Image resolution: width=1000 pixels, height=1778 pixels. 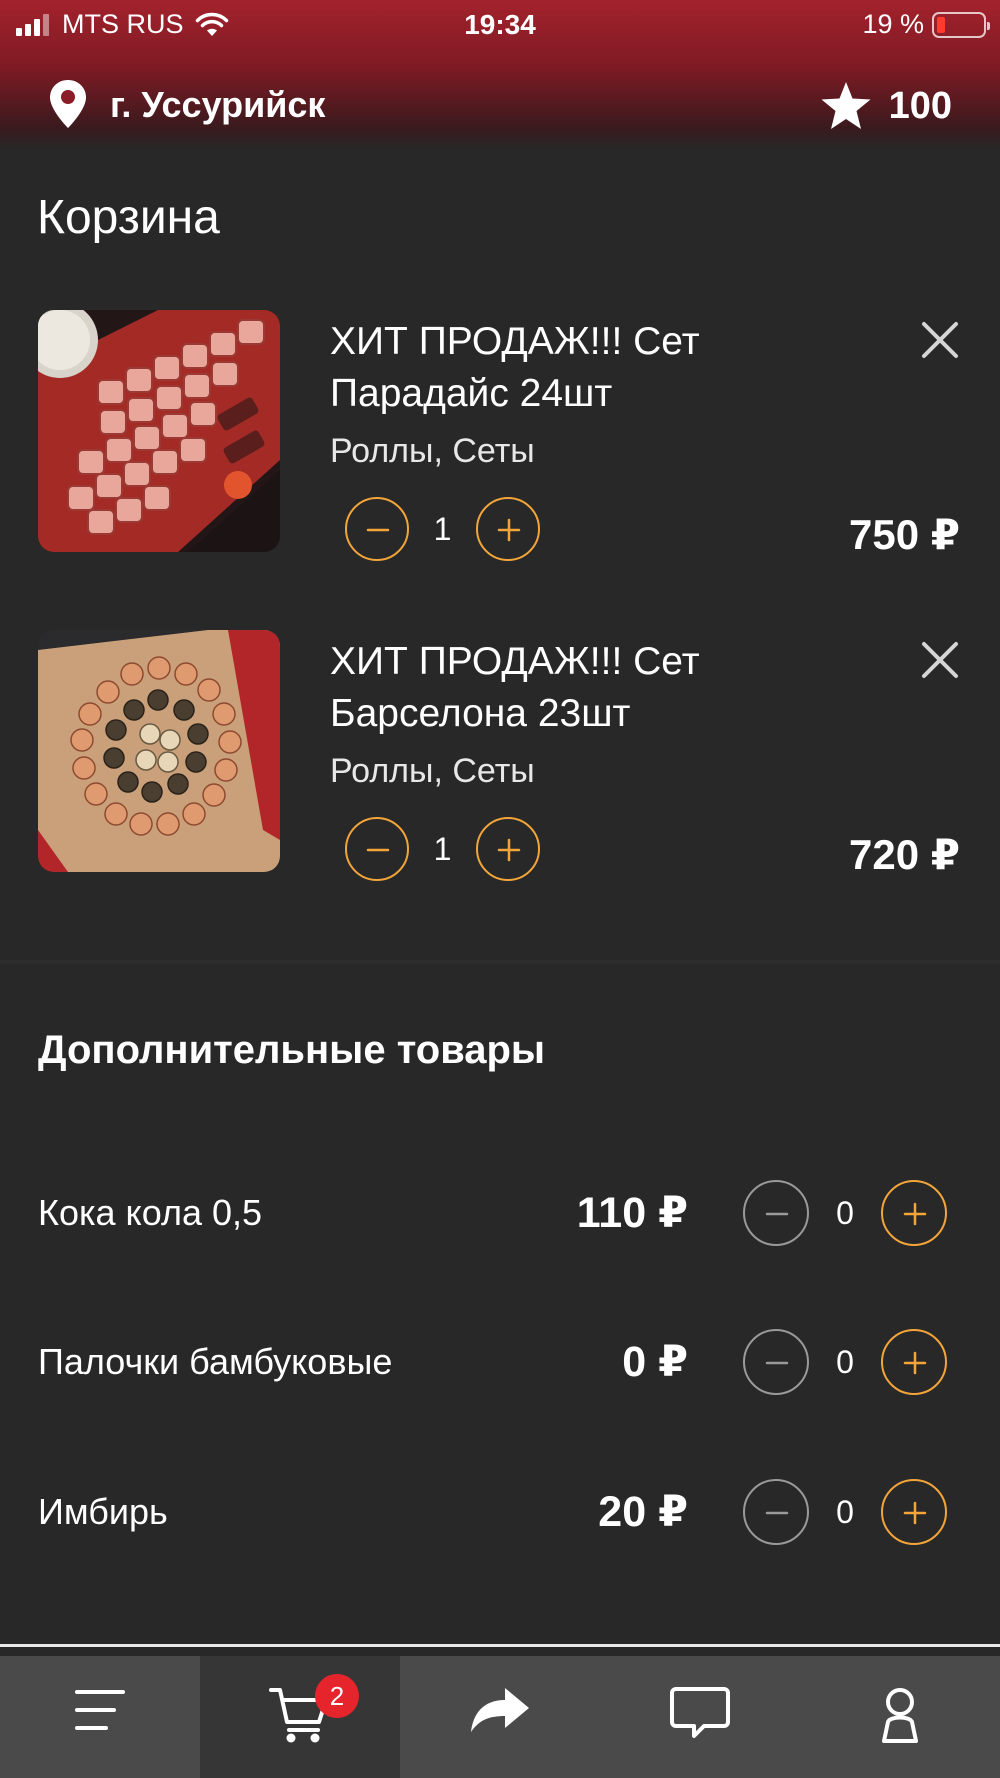 What do you see at coordinates (885, 106) in the screenshot?
I see `bonus-points: 100` at bounding box center [885, 106].